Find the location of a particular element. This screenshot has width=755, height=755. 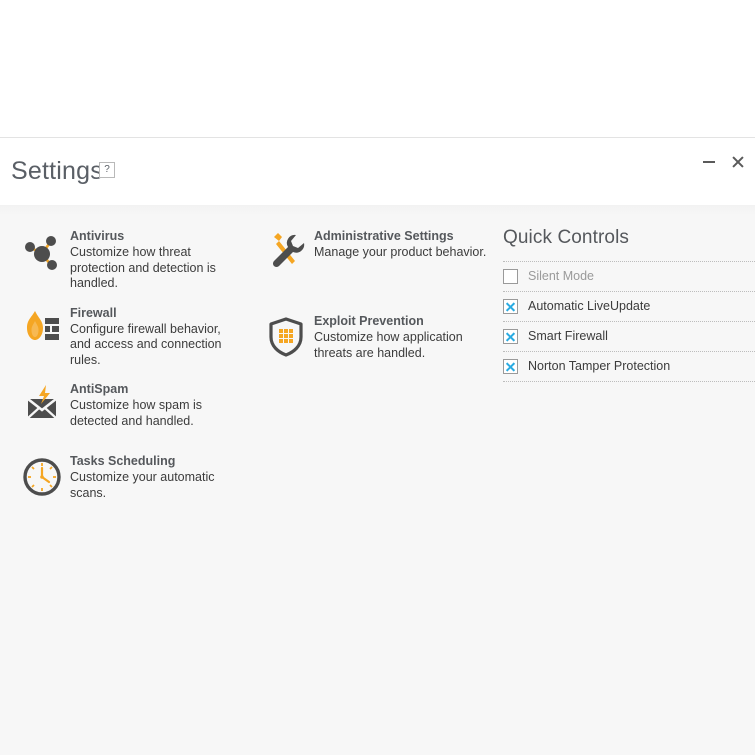

setting-description: Customize your automatic scans. is located at coordinates (142, 485).